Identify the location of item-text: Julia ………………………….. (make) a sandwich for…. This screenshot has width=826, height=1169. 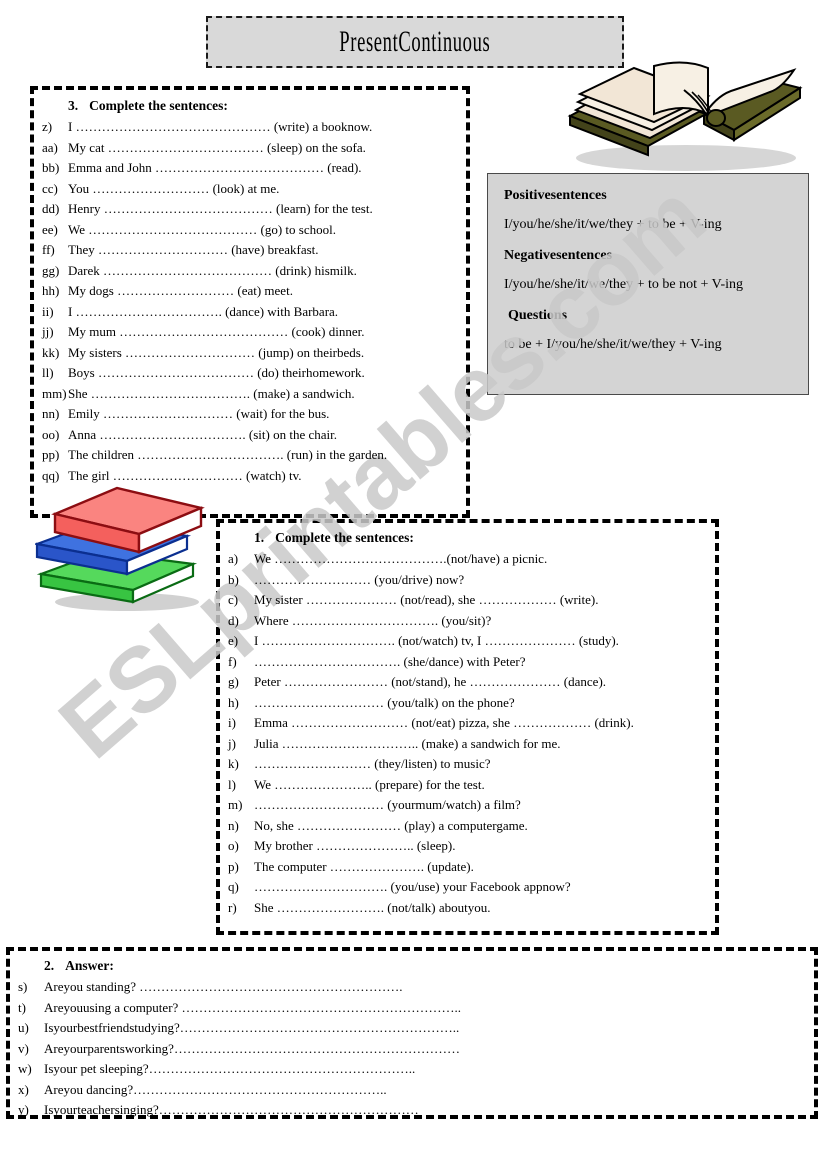
(407, 743).